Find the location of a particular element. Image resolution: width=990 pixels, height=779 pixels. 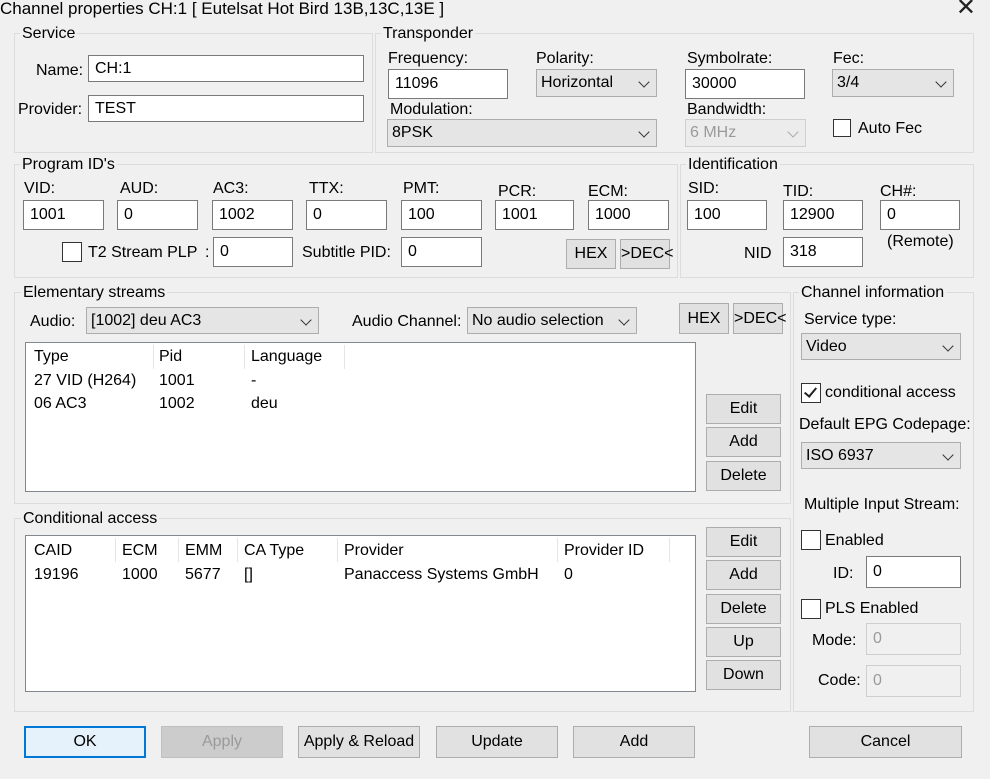

ca-col-caid: CAID is located at coordinates (53, 551).